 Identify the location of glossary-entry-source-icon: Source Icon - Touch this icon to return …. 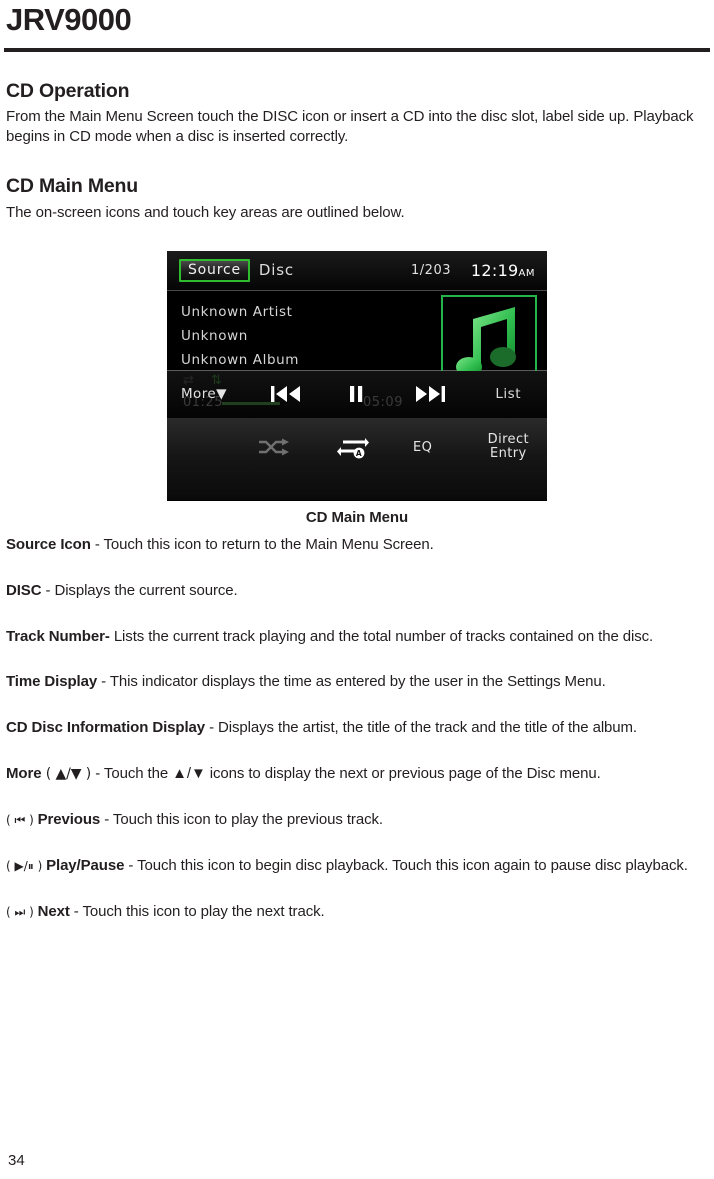
(357, 545).